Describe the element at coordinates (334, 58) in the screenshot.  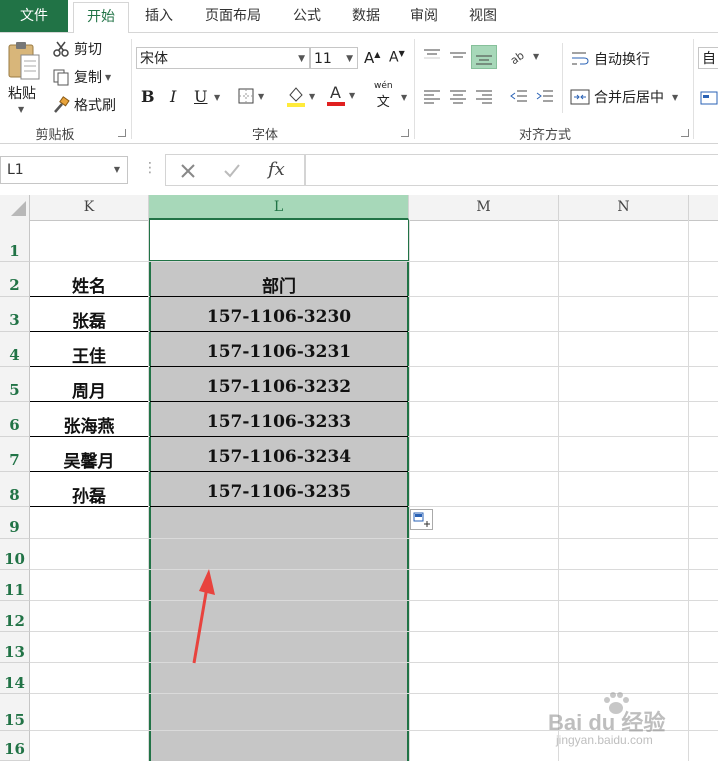
I see `font-size-dropdown: 11 ▼` at that location.